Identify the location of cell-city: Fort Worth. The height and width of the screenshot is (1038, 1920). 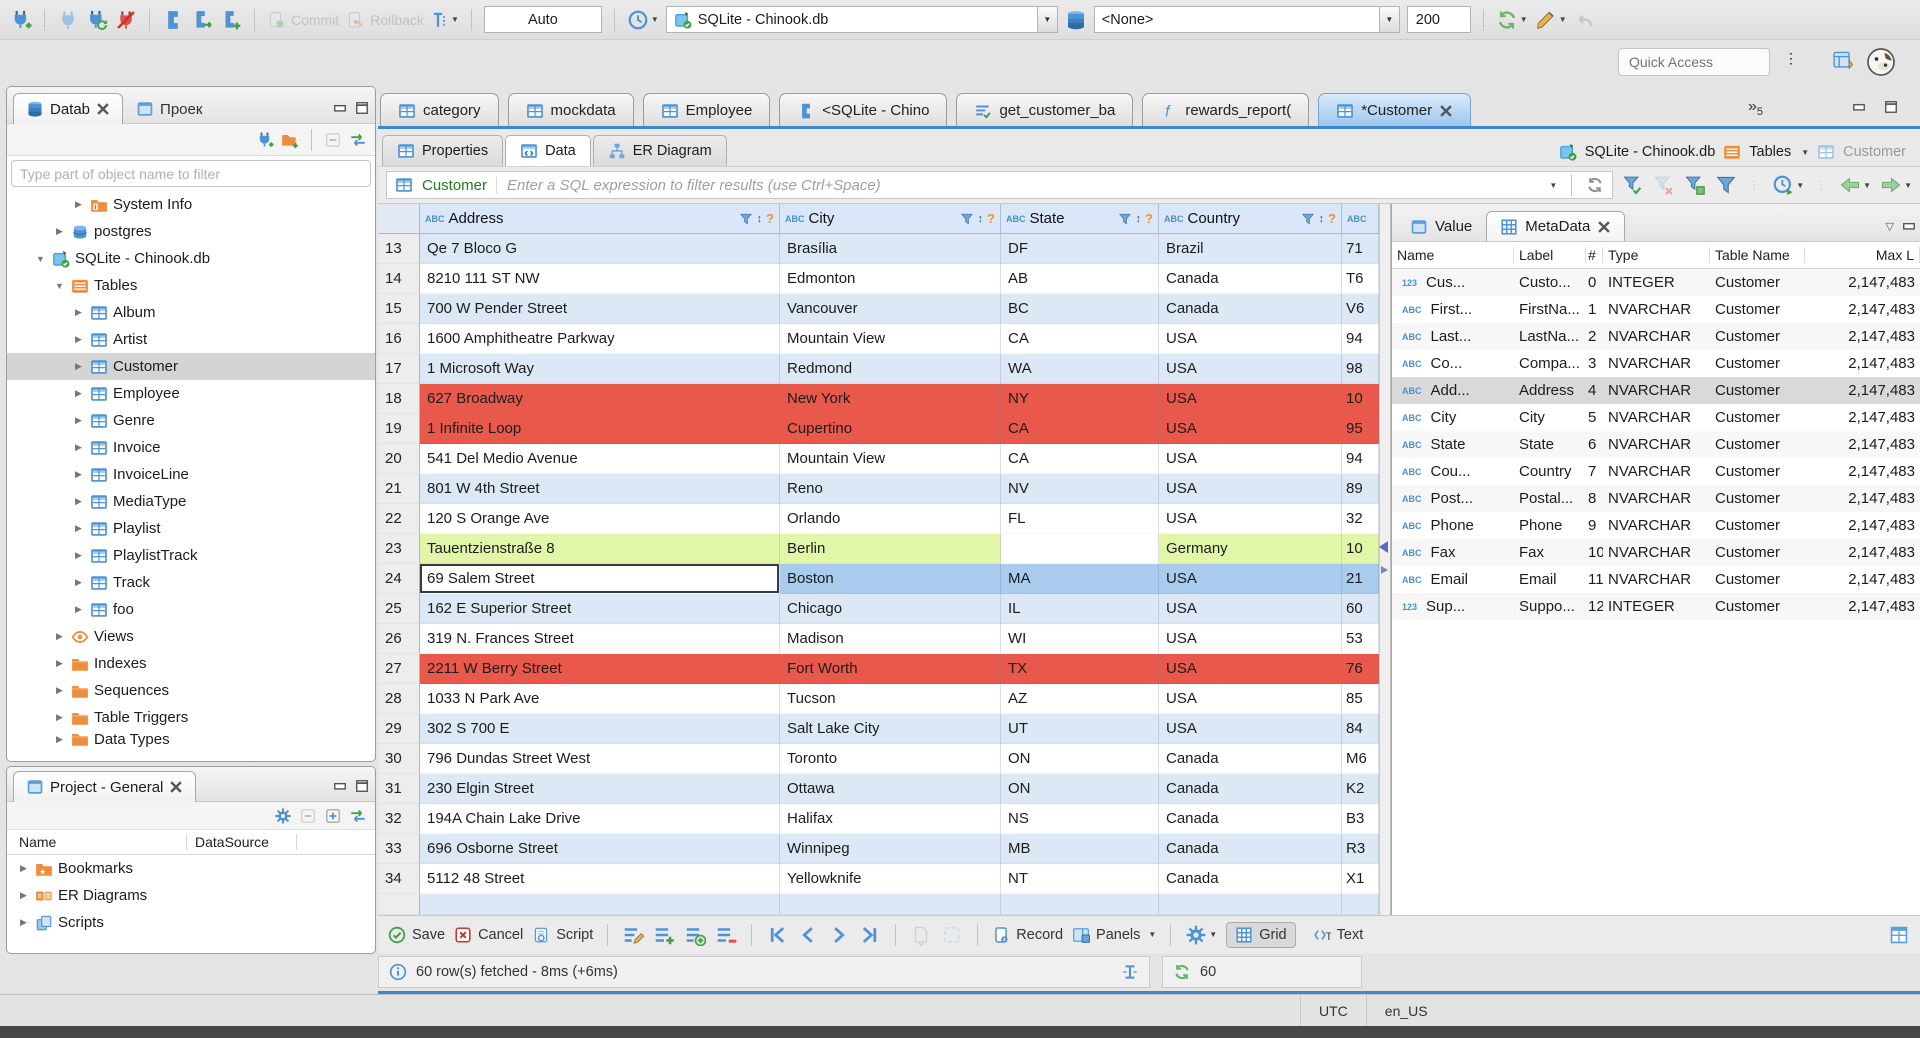
(890, 669).